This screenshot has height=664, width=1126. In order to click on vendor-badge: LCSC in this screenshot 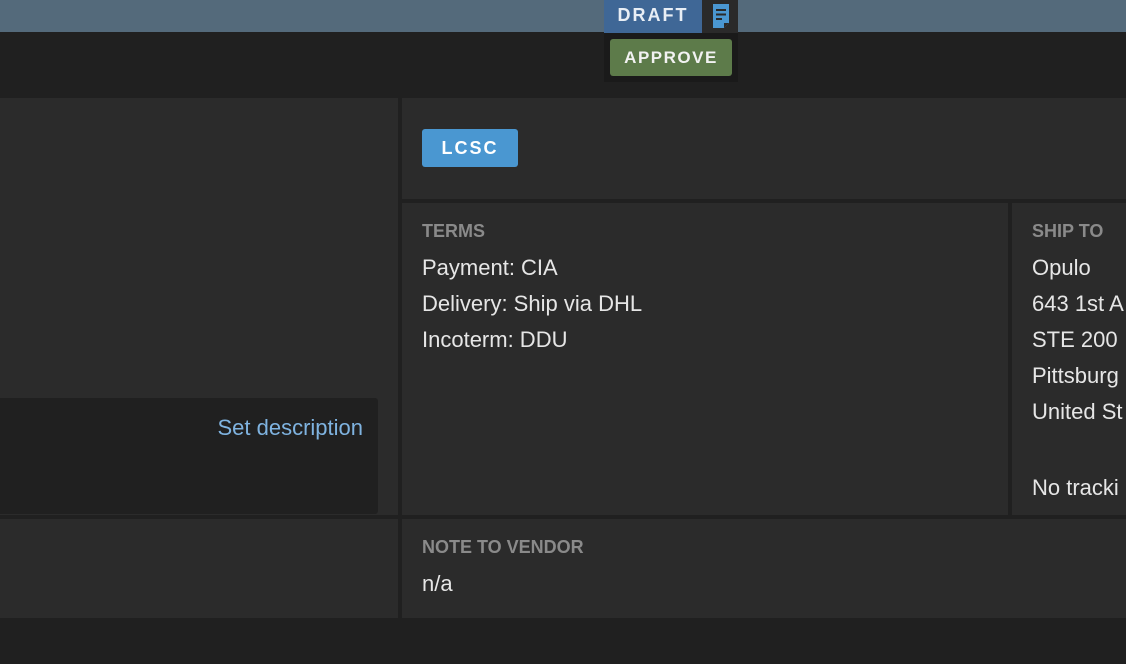, I will do `click(470, 148)`.